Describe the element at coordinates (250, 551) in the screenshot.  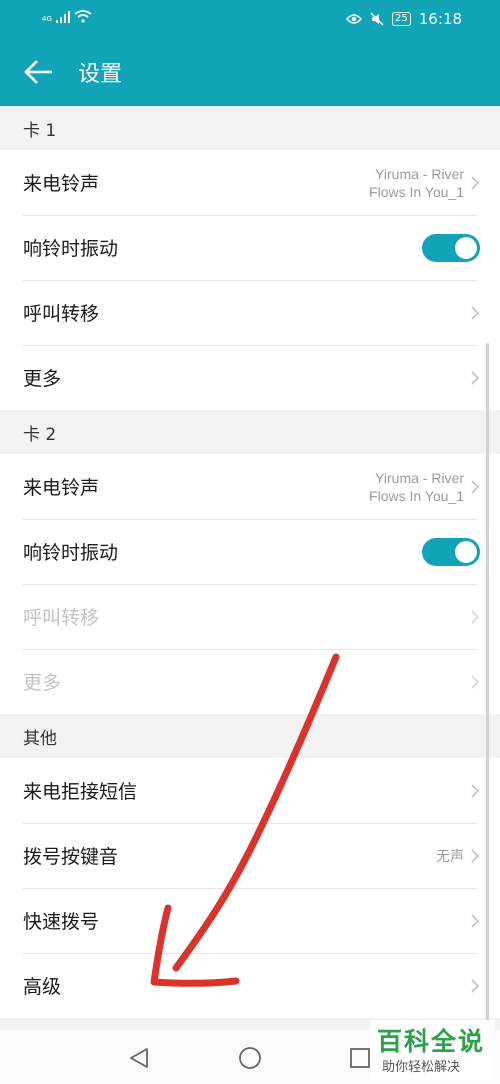
I see `vibrate-row-card2: 响铃时振动` at that location.